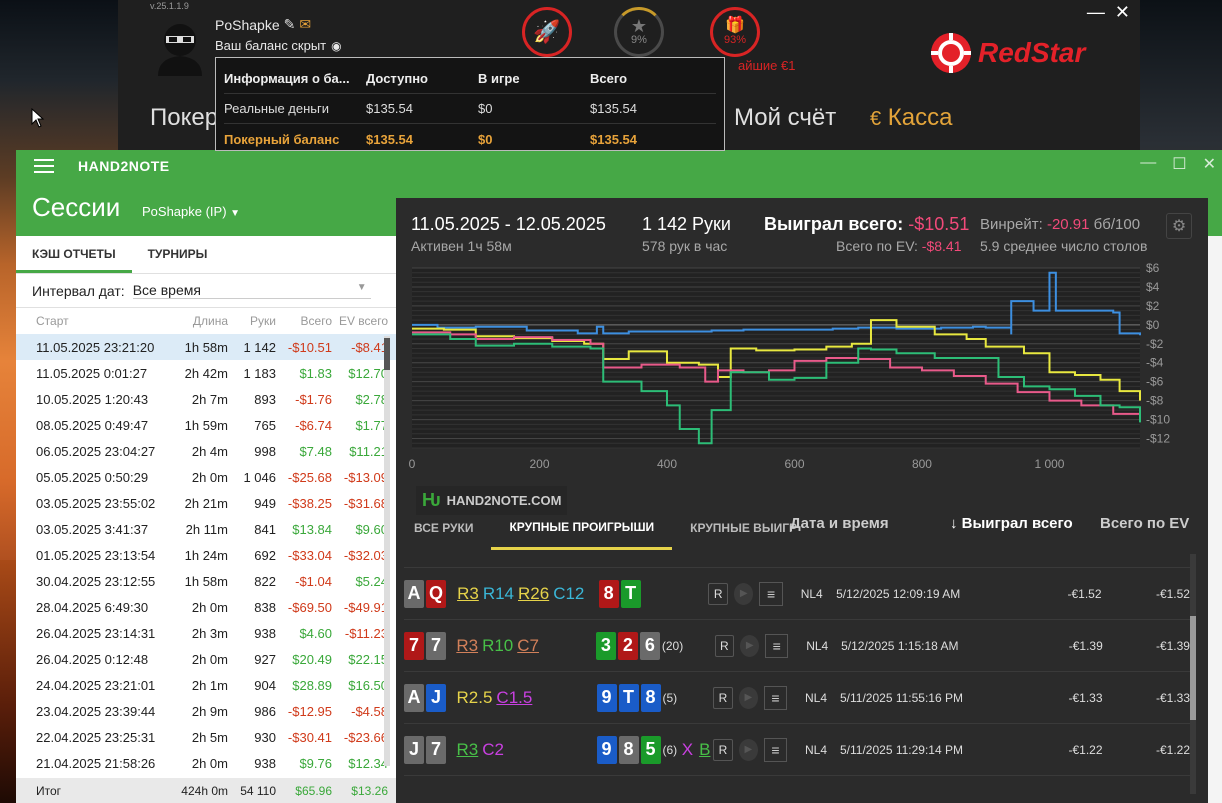 The height and width of the screenshot is (803, 1222). Describe the element at coordinates (313, 581) in the screenshot. I see `cell-total: -$1.04` at that location.